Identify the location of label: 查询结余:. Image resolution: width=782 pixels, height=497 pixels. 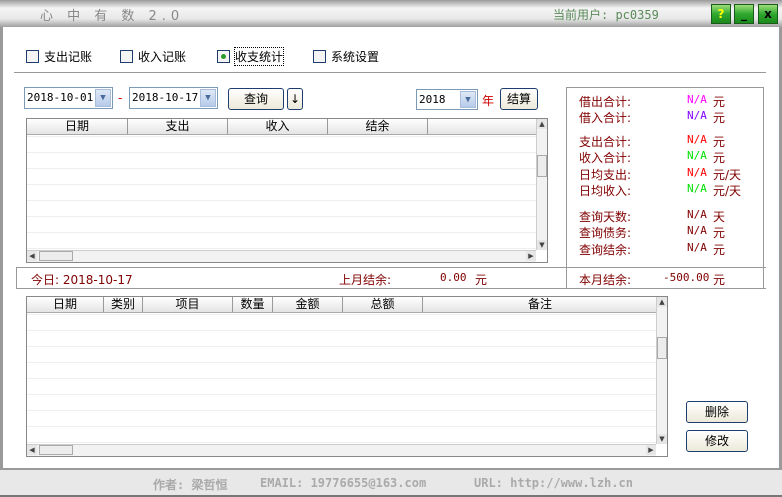
(605, 250).